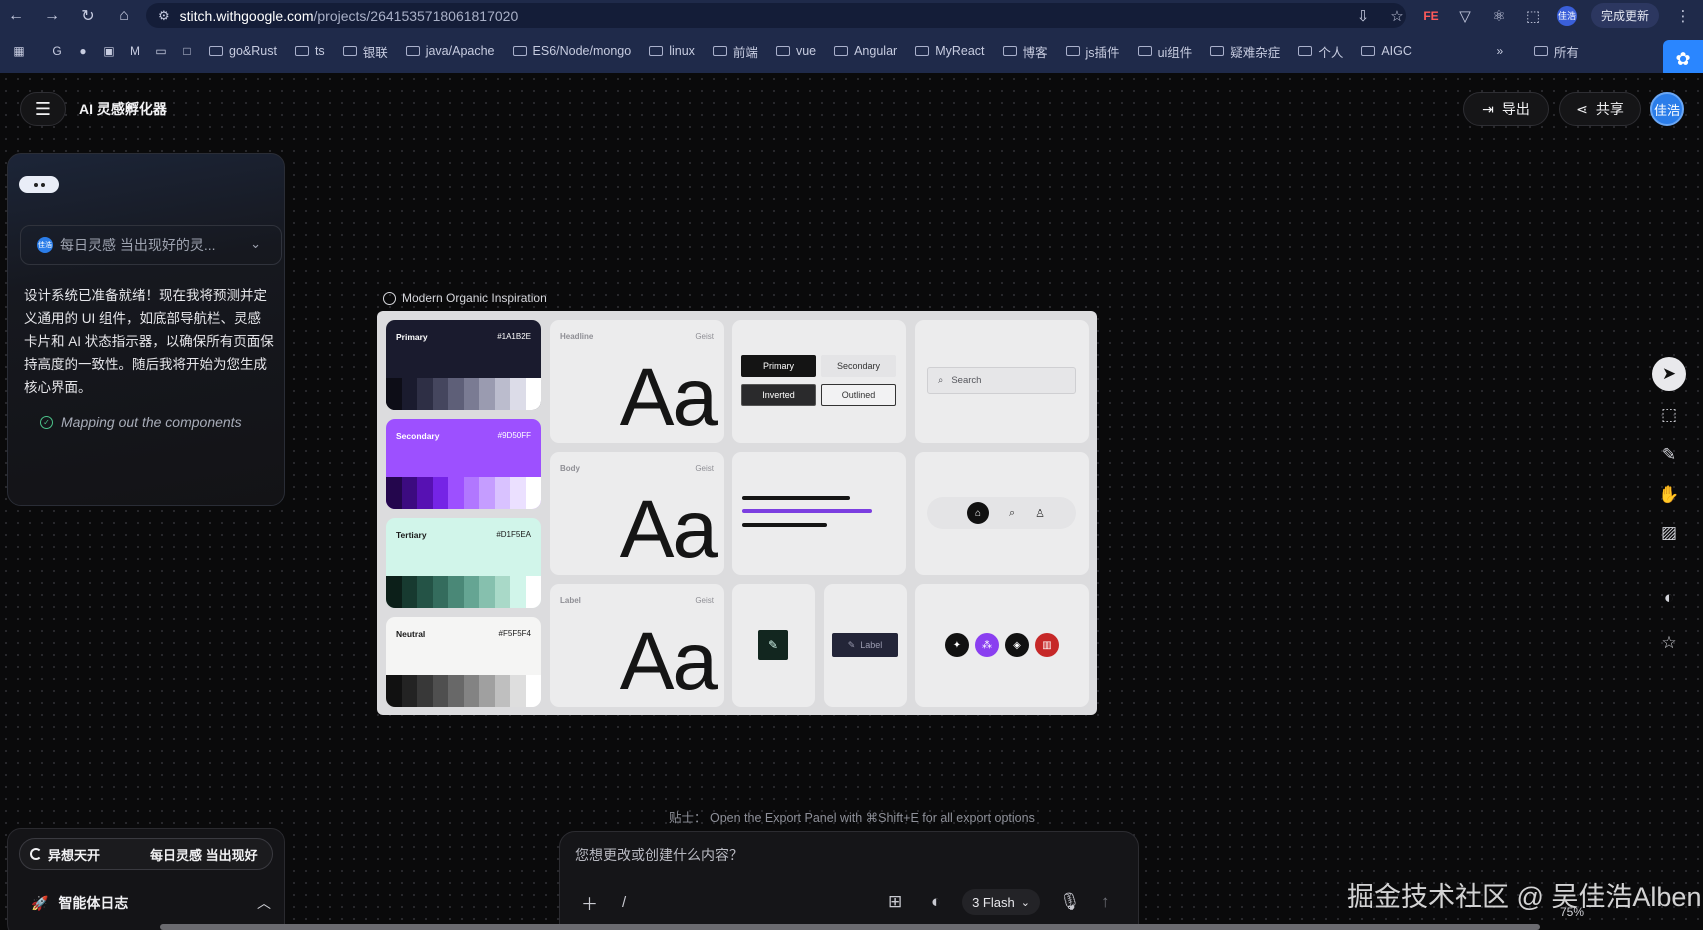 The image size is (1703, 930). What do you see at coordinates (1683, 16) in the screenshot?
I see `browser-menu-icon: ⋮` at bounding box center [1683, 16].